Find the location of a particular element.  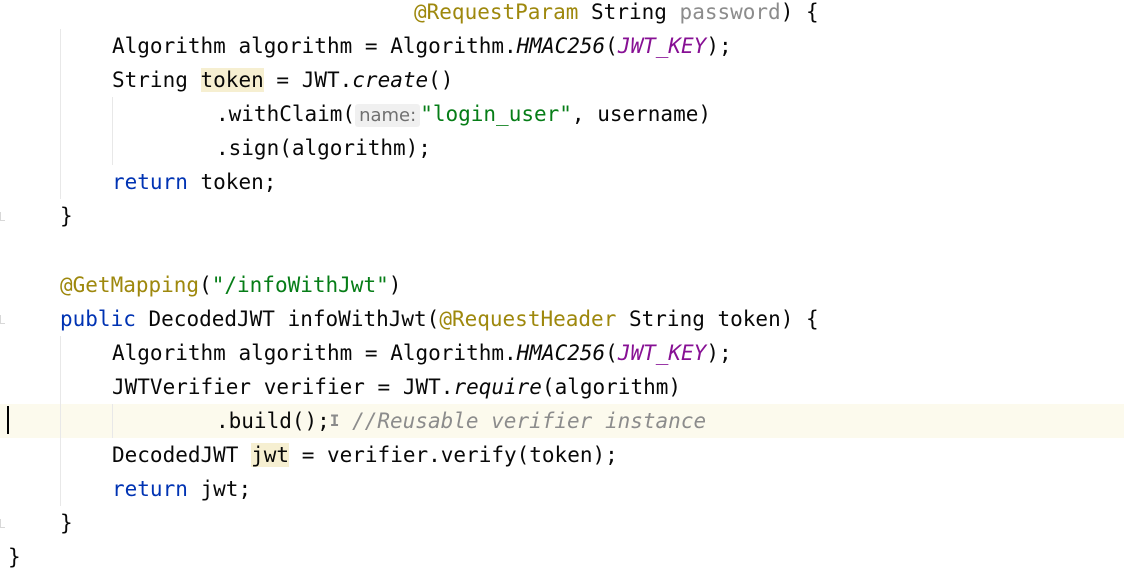

code-line-12-current: .build();I //Reusable verifier instance is located at coordinates (562, 421).